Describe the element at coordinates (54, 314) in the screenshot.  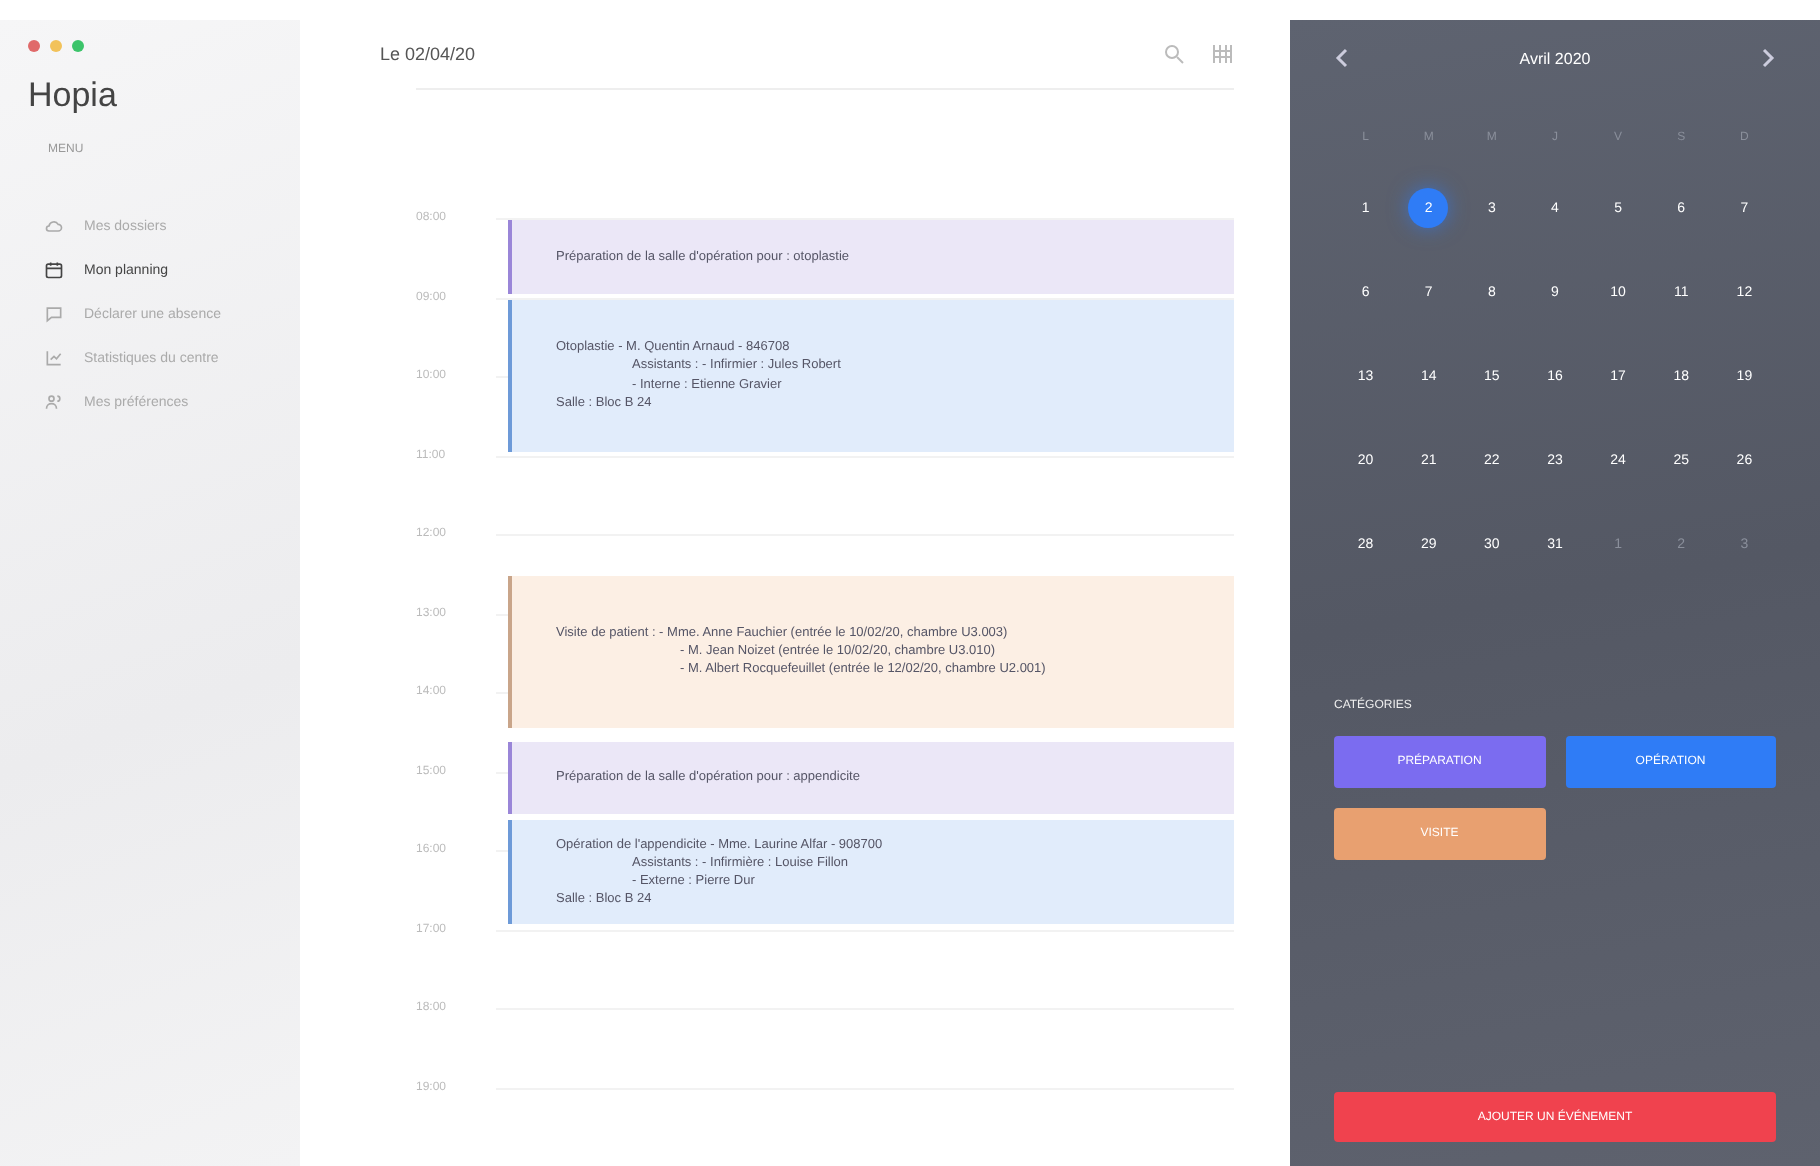
I see `chat-icon` at that location.